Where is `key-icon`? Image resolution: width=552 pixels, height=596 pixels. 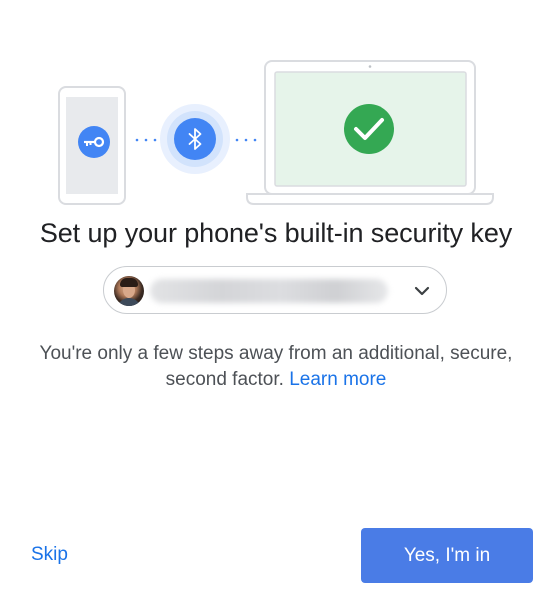 key-icon is located at coordinates (94, 142).